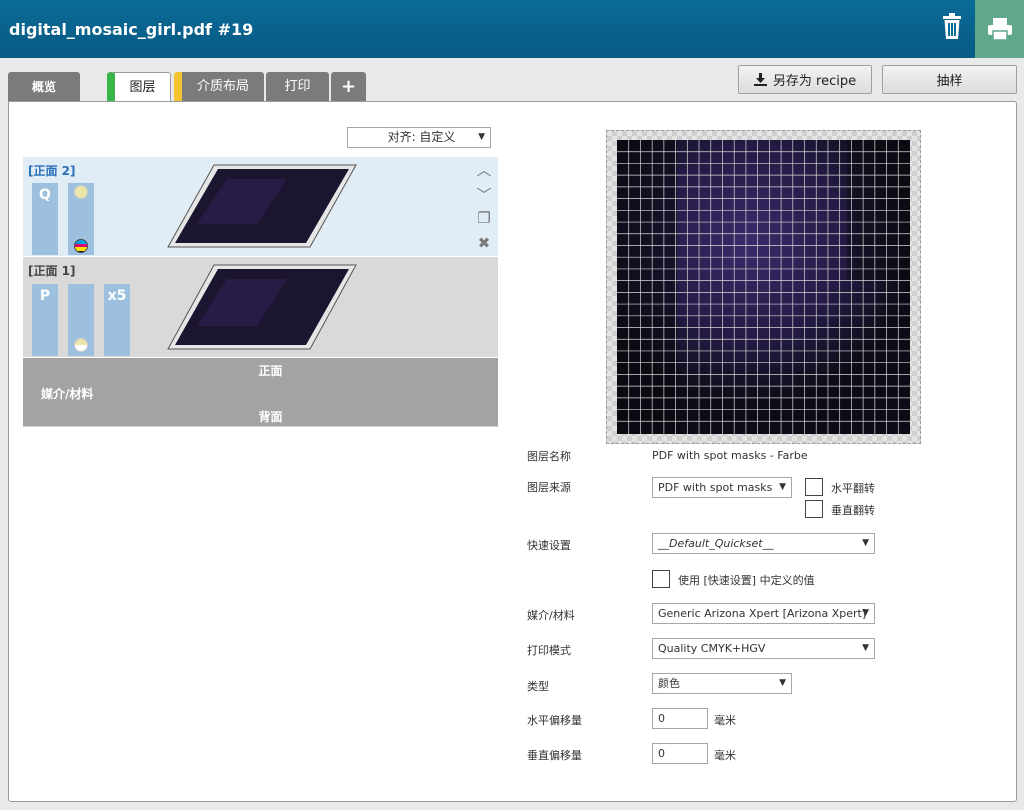 This screenshot has width=1024, height=810. I want to click on layer-source-select: PDF with spot masks ▼, so click(722, 487).